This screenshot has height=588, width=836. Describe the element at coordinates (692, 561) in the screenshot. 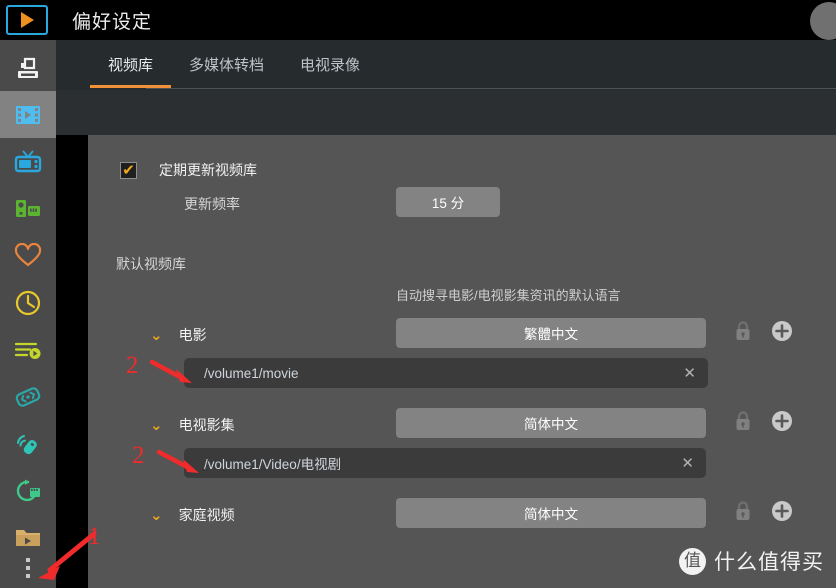

I see `watermark-badge: 值` at that location.